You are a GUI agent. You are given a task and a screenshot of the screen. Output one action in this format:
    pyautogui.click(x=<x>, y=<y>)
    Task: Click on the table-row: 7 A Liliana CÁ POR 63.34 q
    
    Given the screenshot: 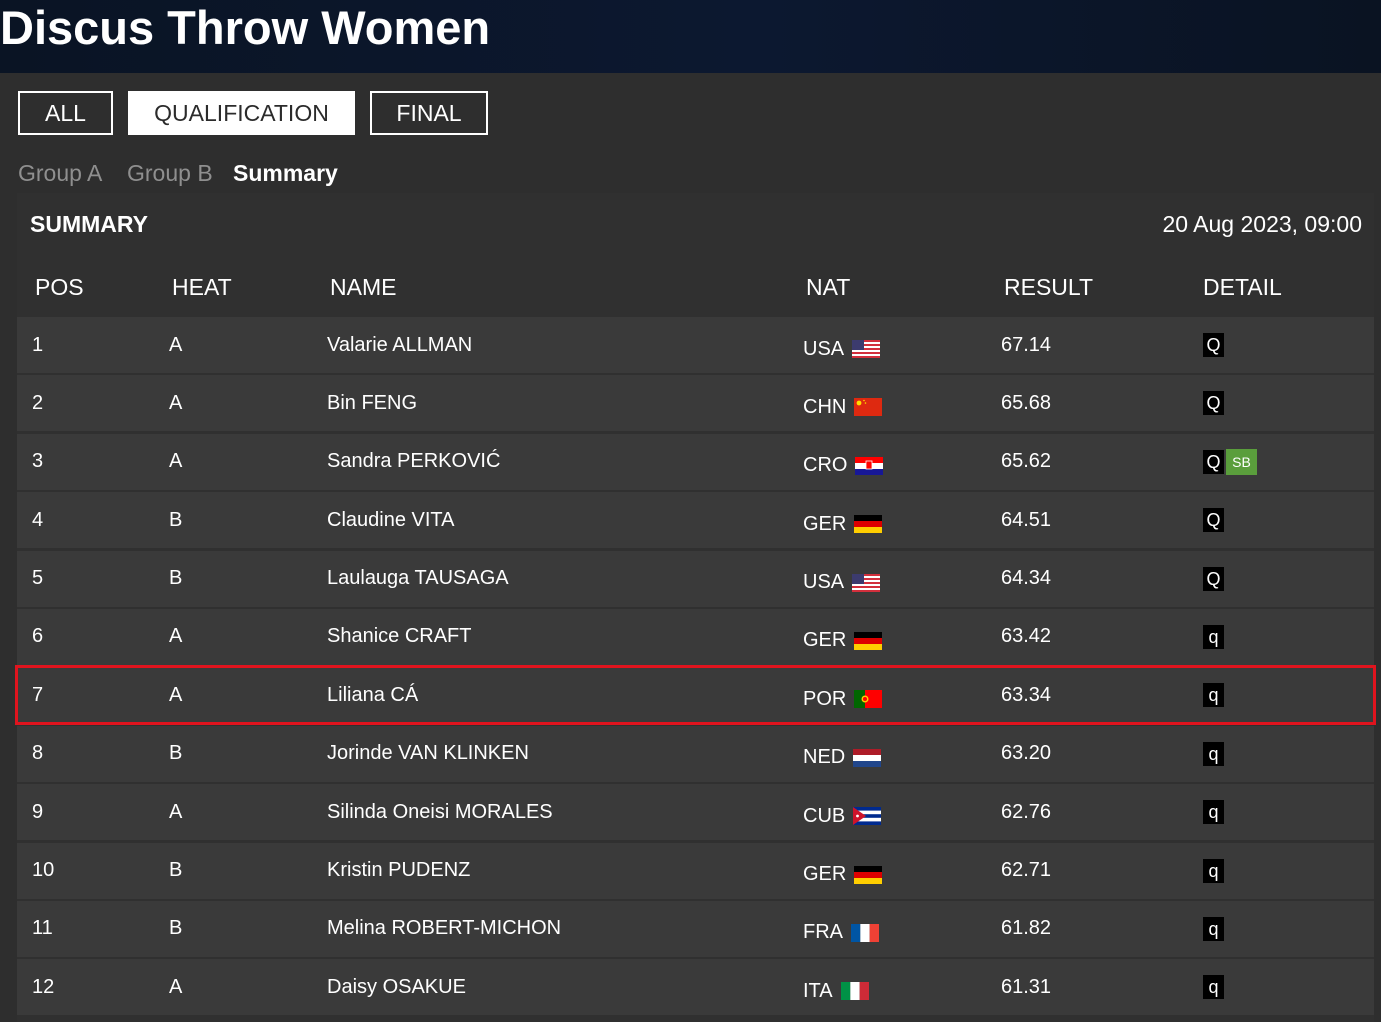 What is the action you would take?
    pyautogui.click(x=695, y=695)
    